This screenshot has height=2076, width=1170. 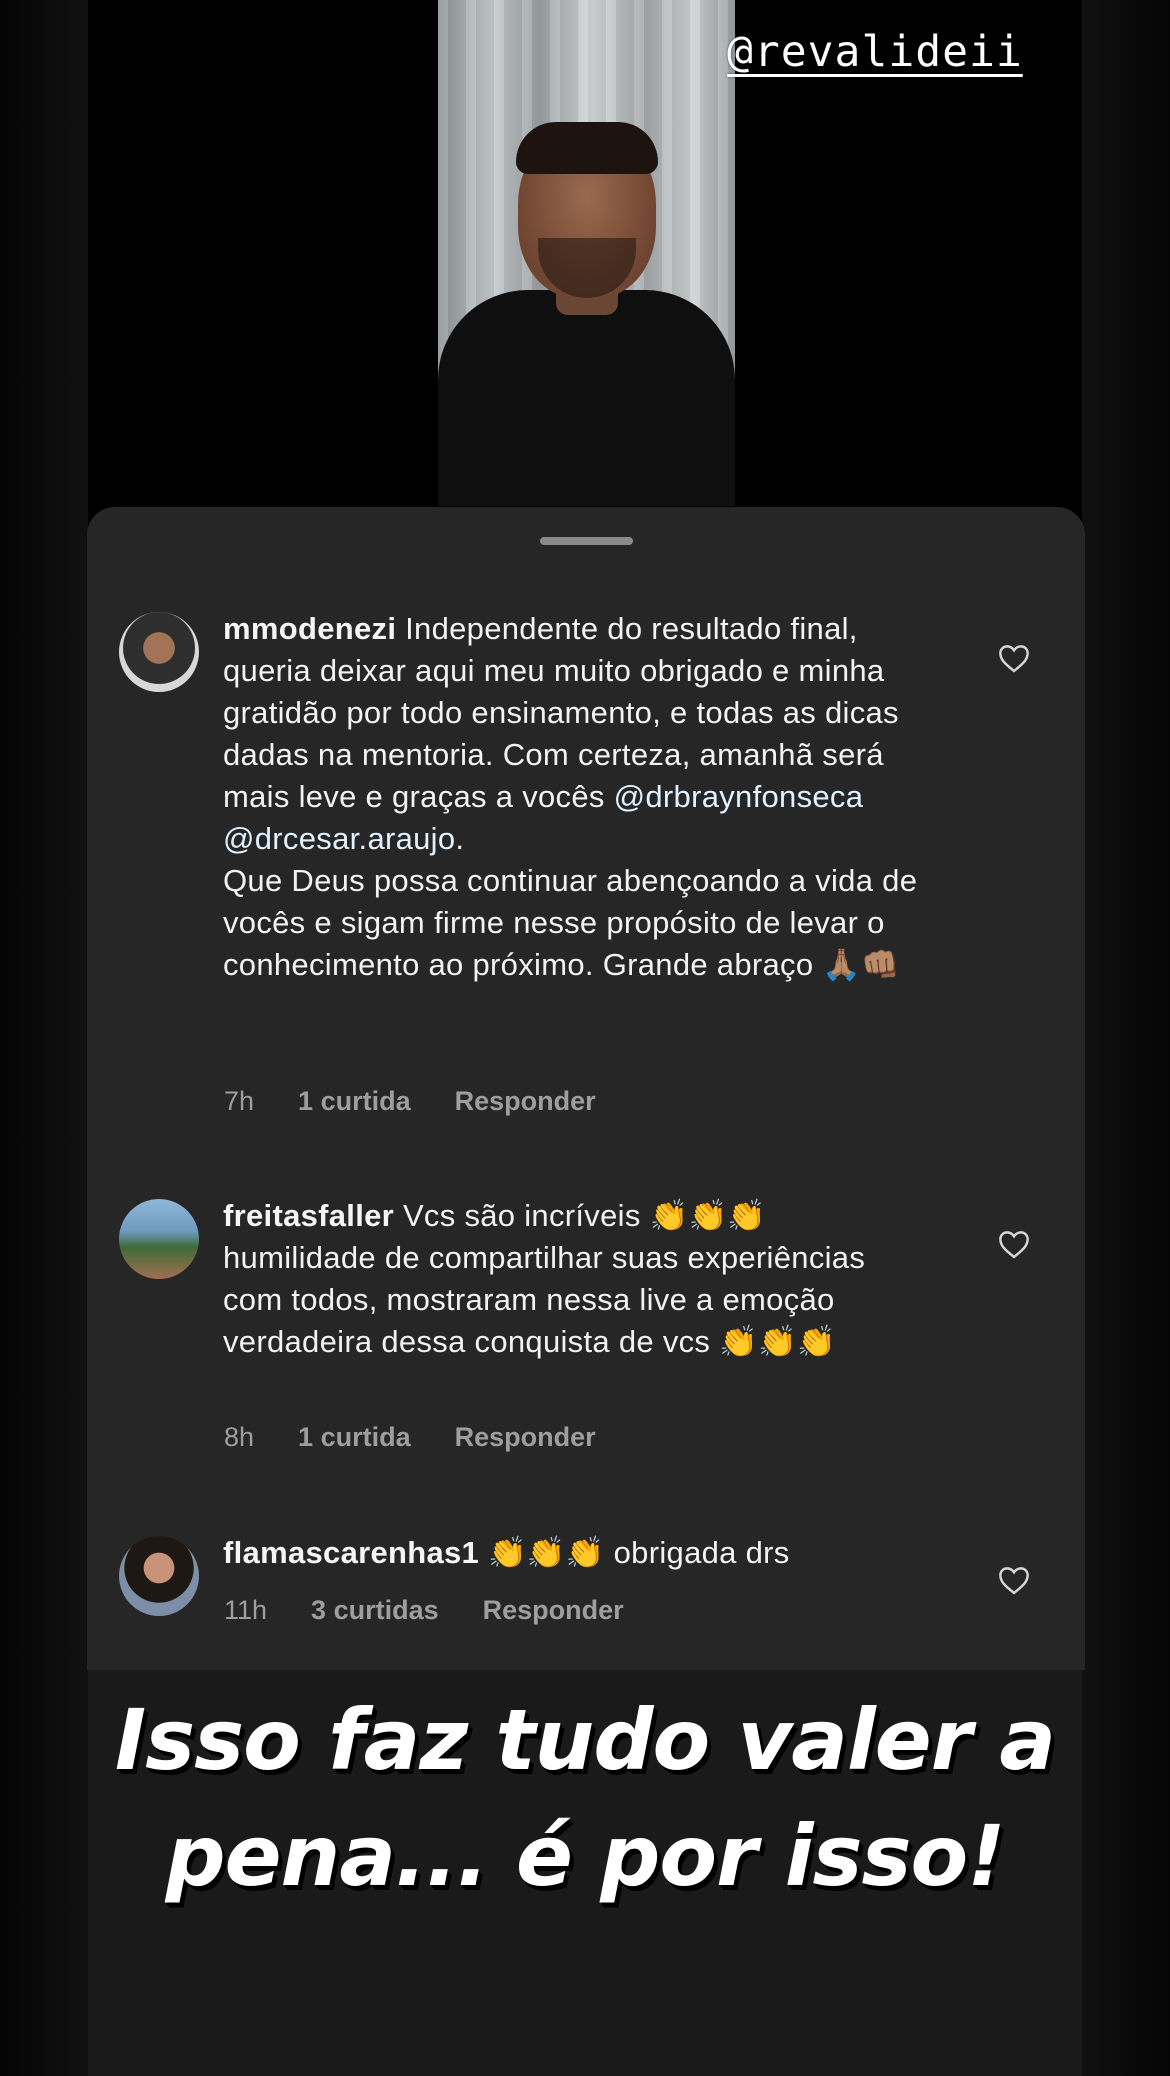 I want to click on mention-link: @drbraynfonseca, so click(x=739, y=796).